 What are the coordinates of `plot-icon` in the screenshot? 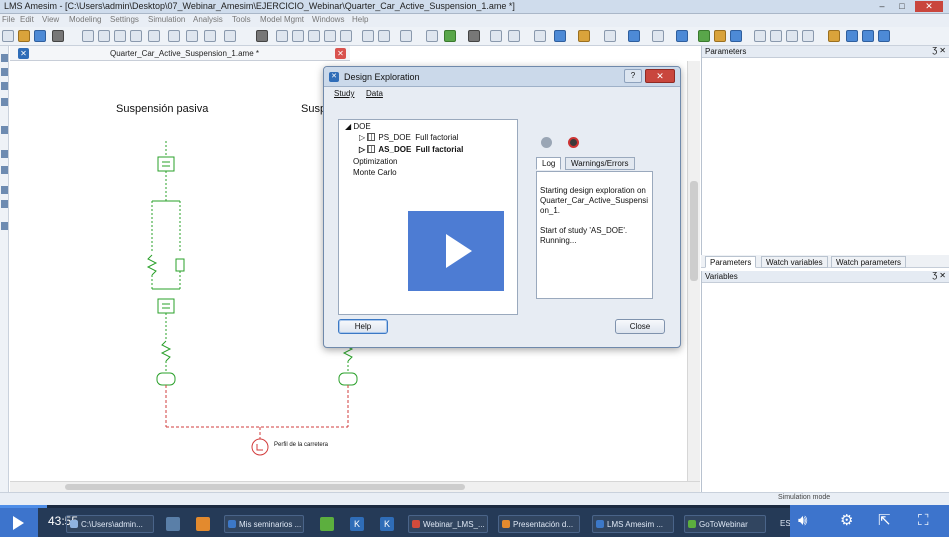 It's located at (610, 36).